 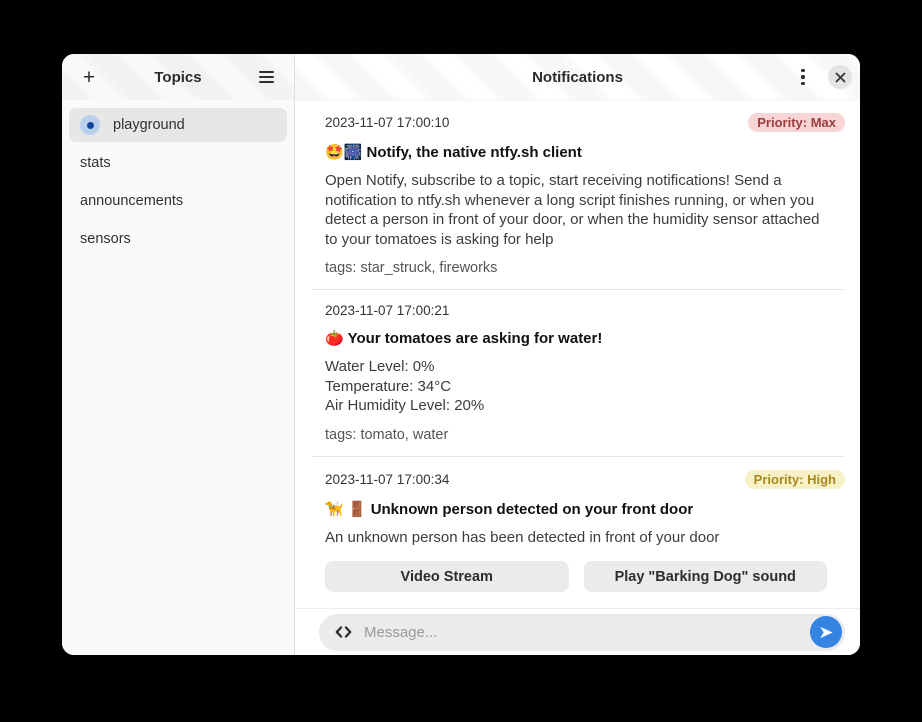 I want to click on action-button: Video Stream, so click(x=447, y=576).